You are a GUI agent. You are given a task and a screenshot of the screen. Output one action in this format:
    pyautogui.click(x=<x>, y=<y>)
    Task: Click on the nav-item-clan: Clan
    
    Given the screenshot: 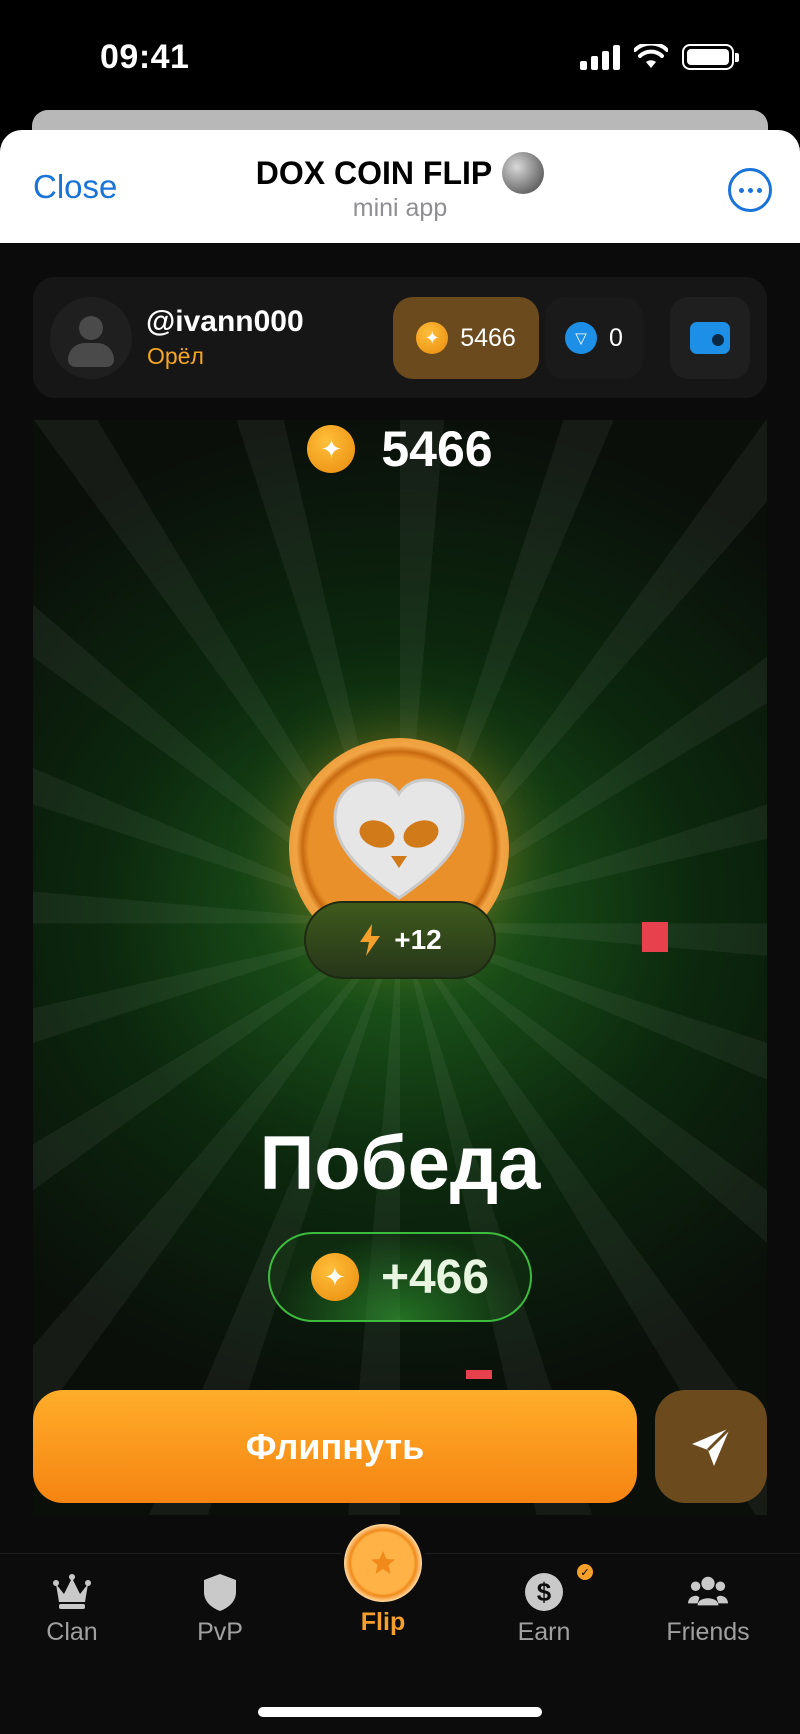 What is the action you would take?
    pyautogui.click(x=72, y=1609)
    